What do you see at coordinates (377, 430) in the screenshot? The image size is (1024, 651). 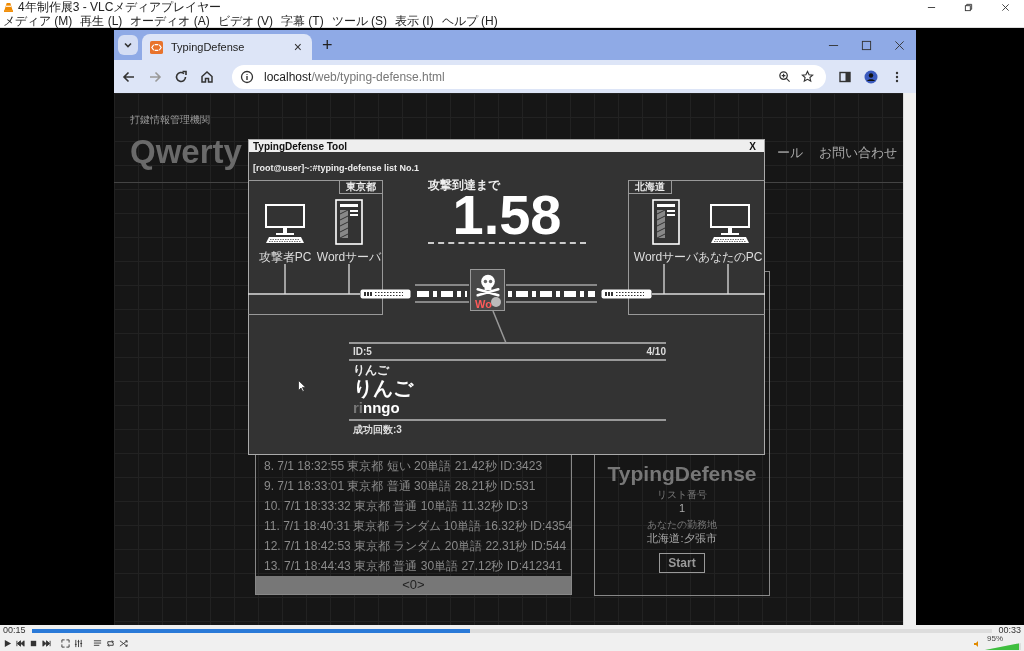 I see `success-count: 成功回数:3` at bounding box center [377, 430].